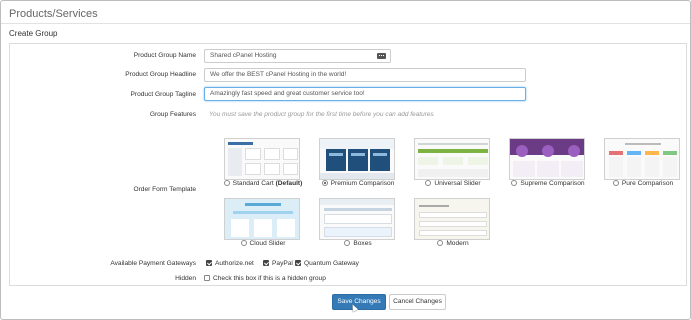  I want to click on page-title: Products/Services, so click(53, 14).